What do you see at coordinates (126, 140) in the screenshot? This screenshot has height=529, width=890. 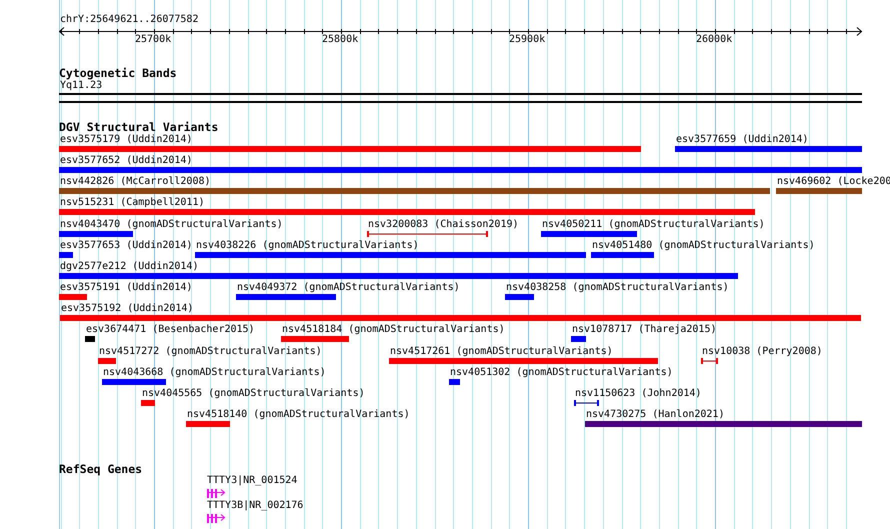 I see `variant-label: esv3575179 (Uddin2014)` at bounding box center [126, 140].